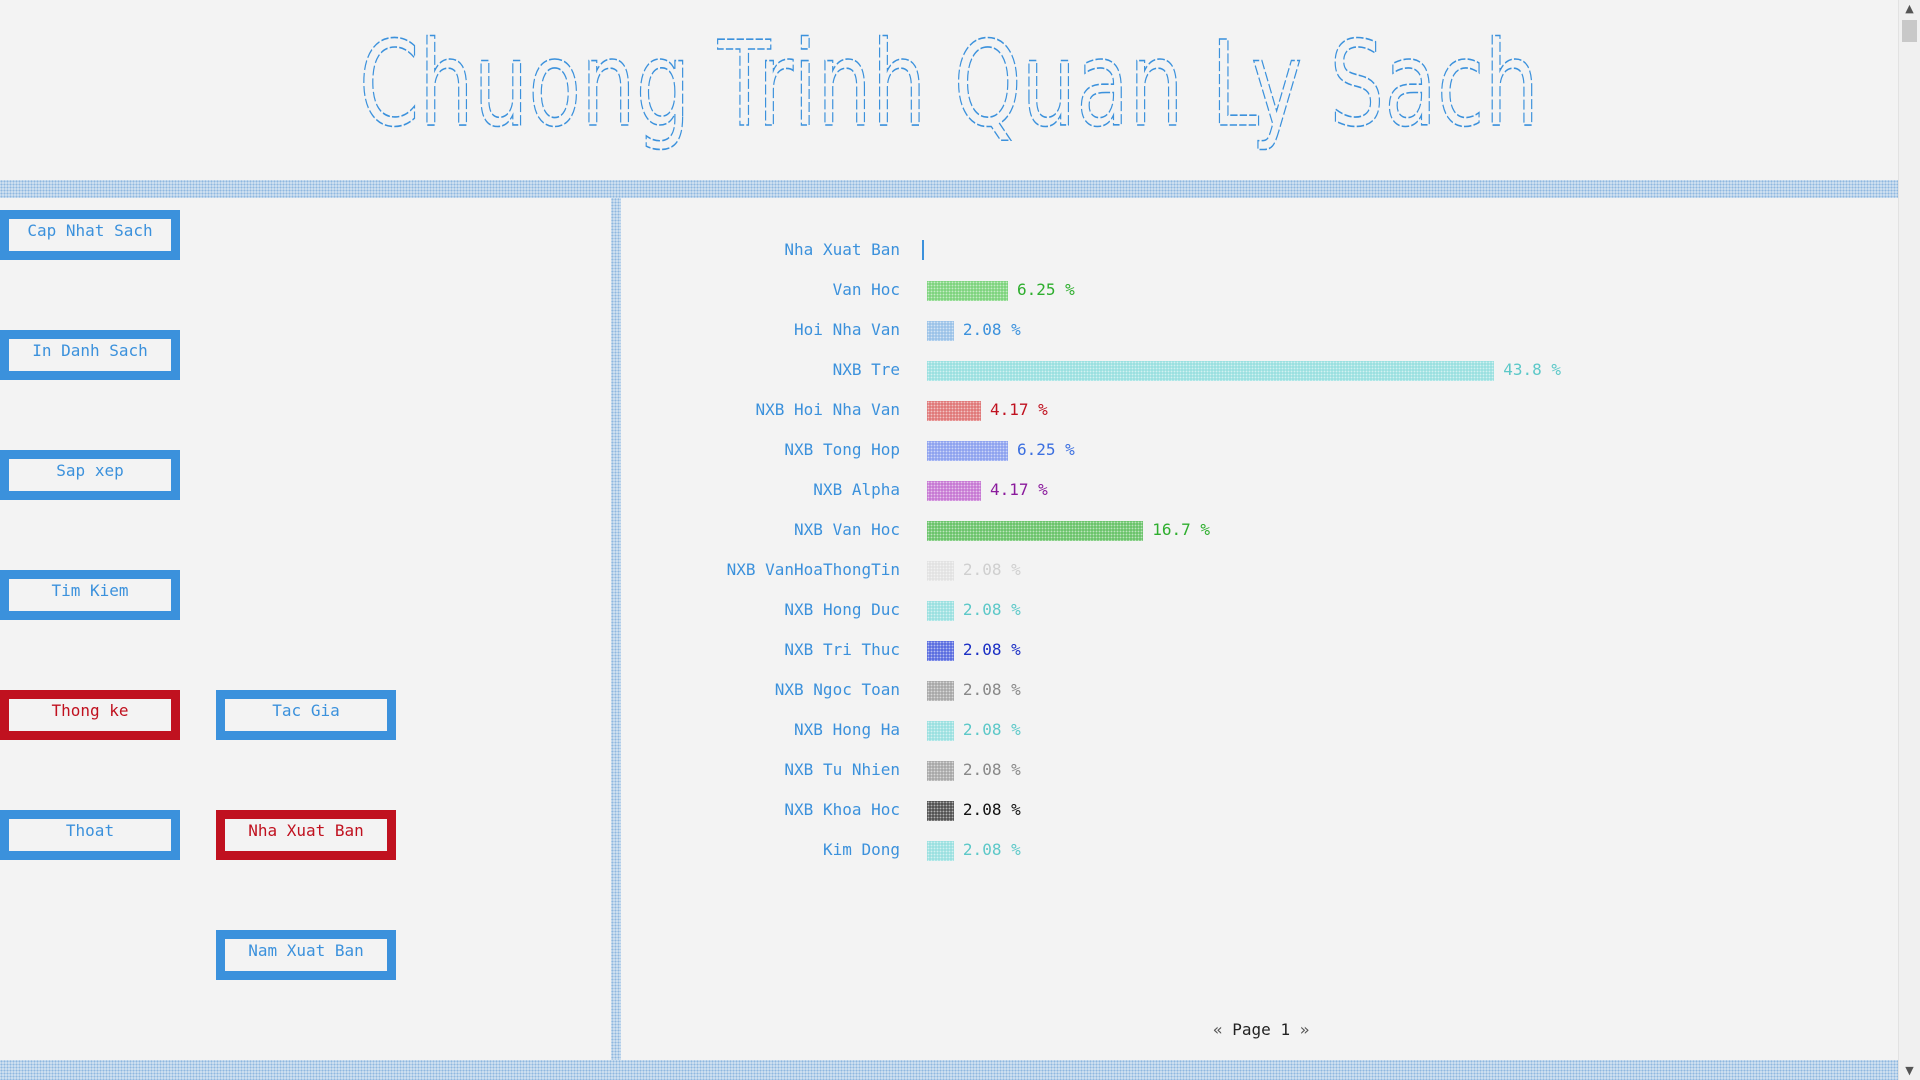 Image resolution: width=1920 pixels, height=1080 pixels. I want to click on chart-row: NXB Tre 43.8 %, so click(1240, 370).